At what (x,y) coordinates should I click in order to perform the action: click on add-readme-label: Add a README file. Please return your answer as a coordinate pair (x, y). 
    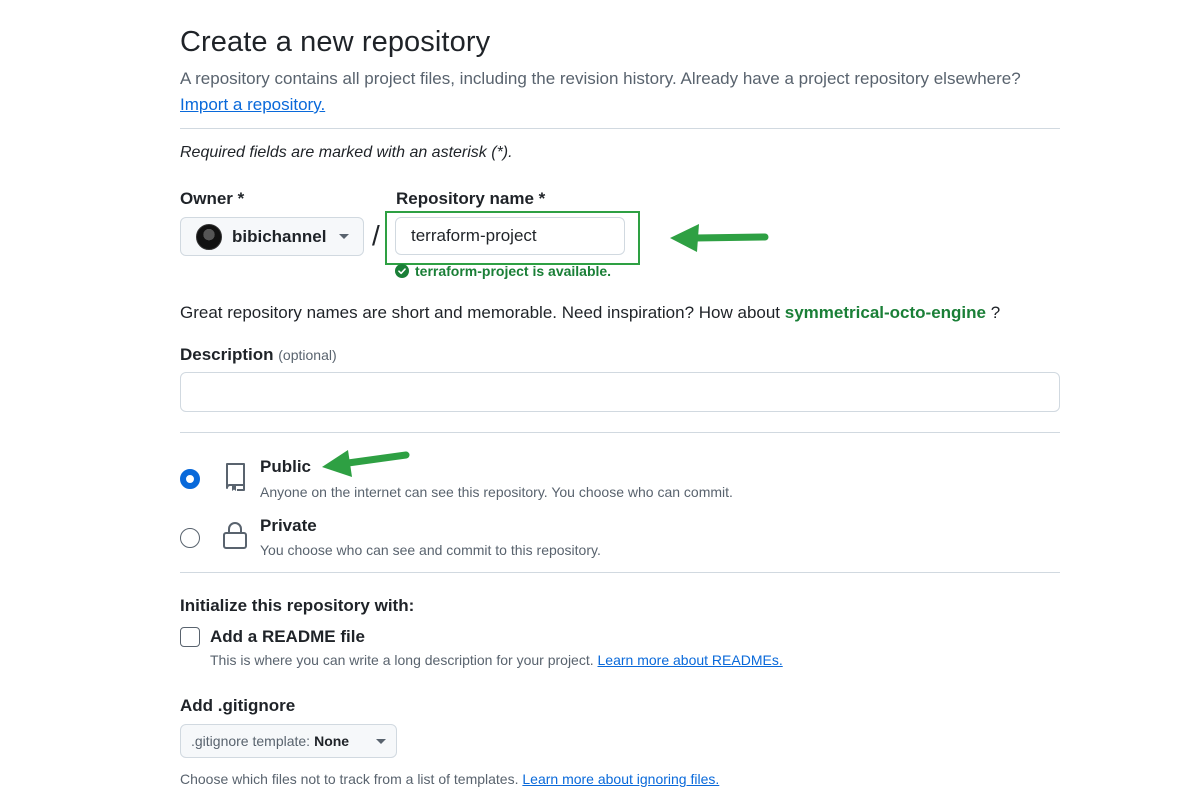
    Looking at the image, I should click on (287, 637).